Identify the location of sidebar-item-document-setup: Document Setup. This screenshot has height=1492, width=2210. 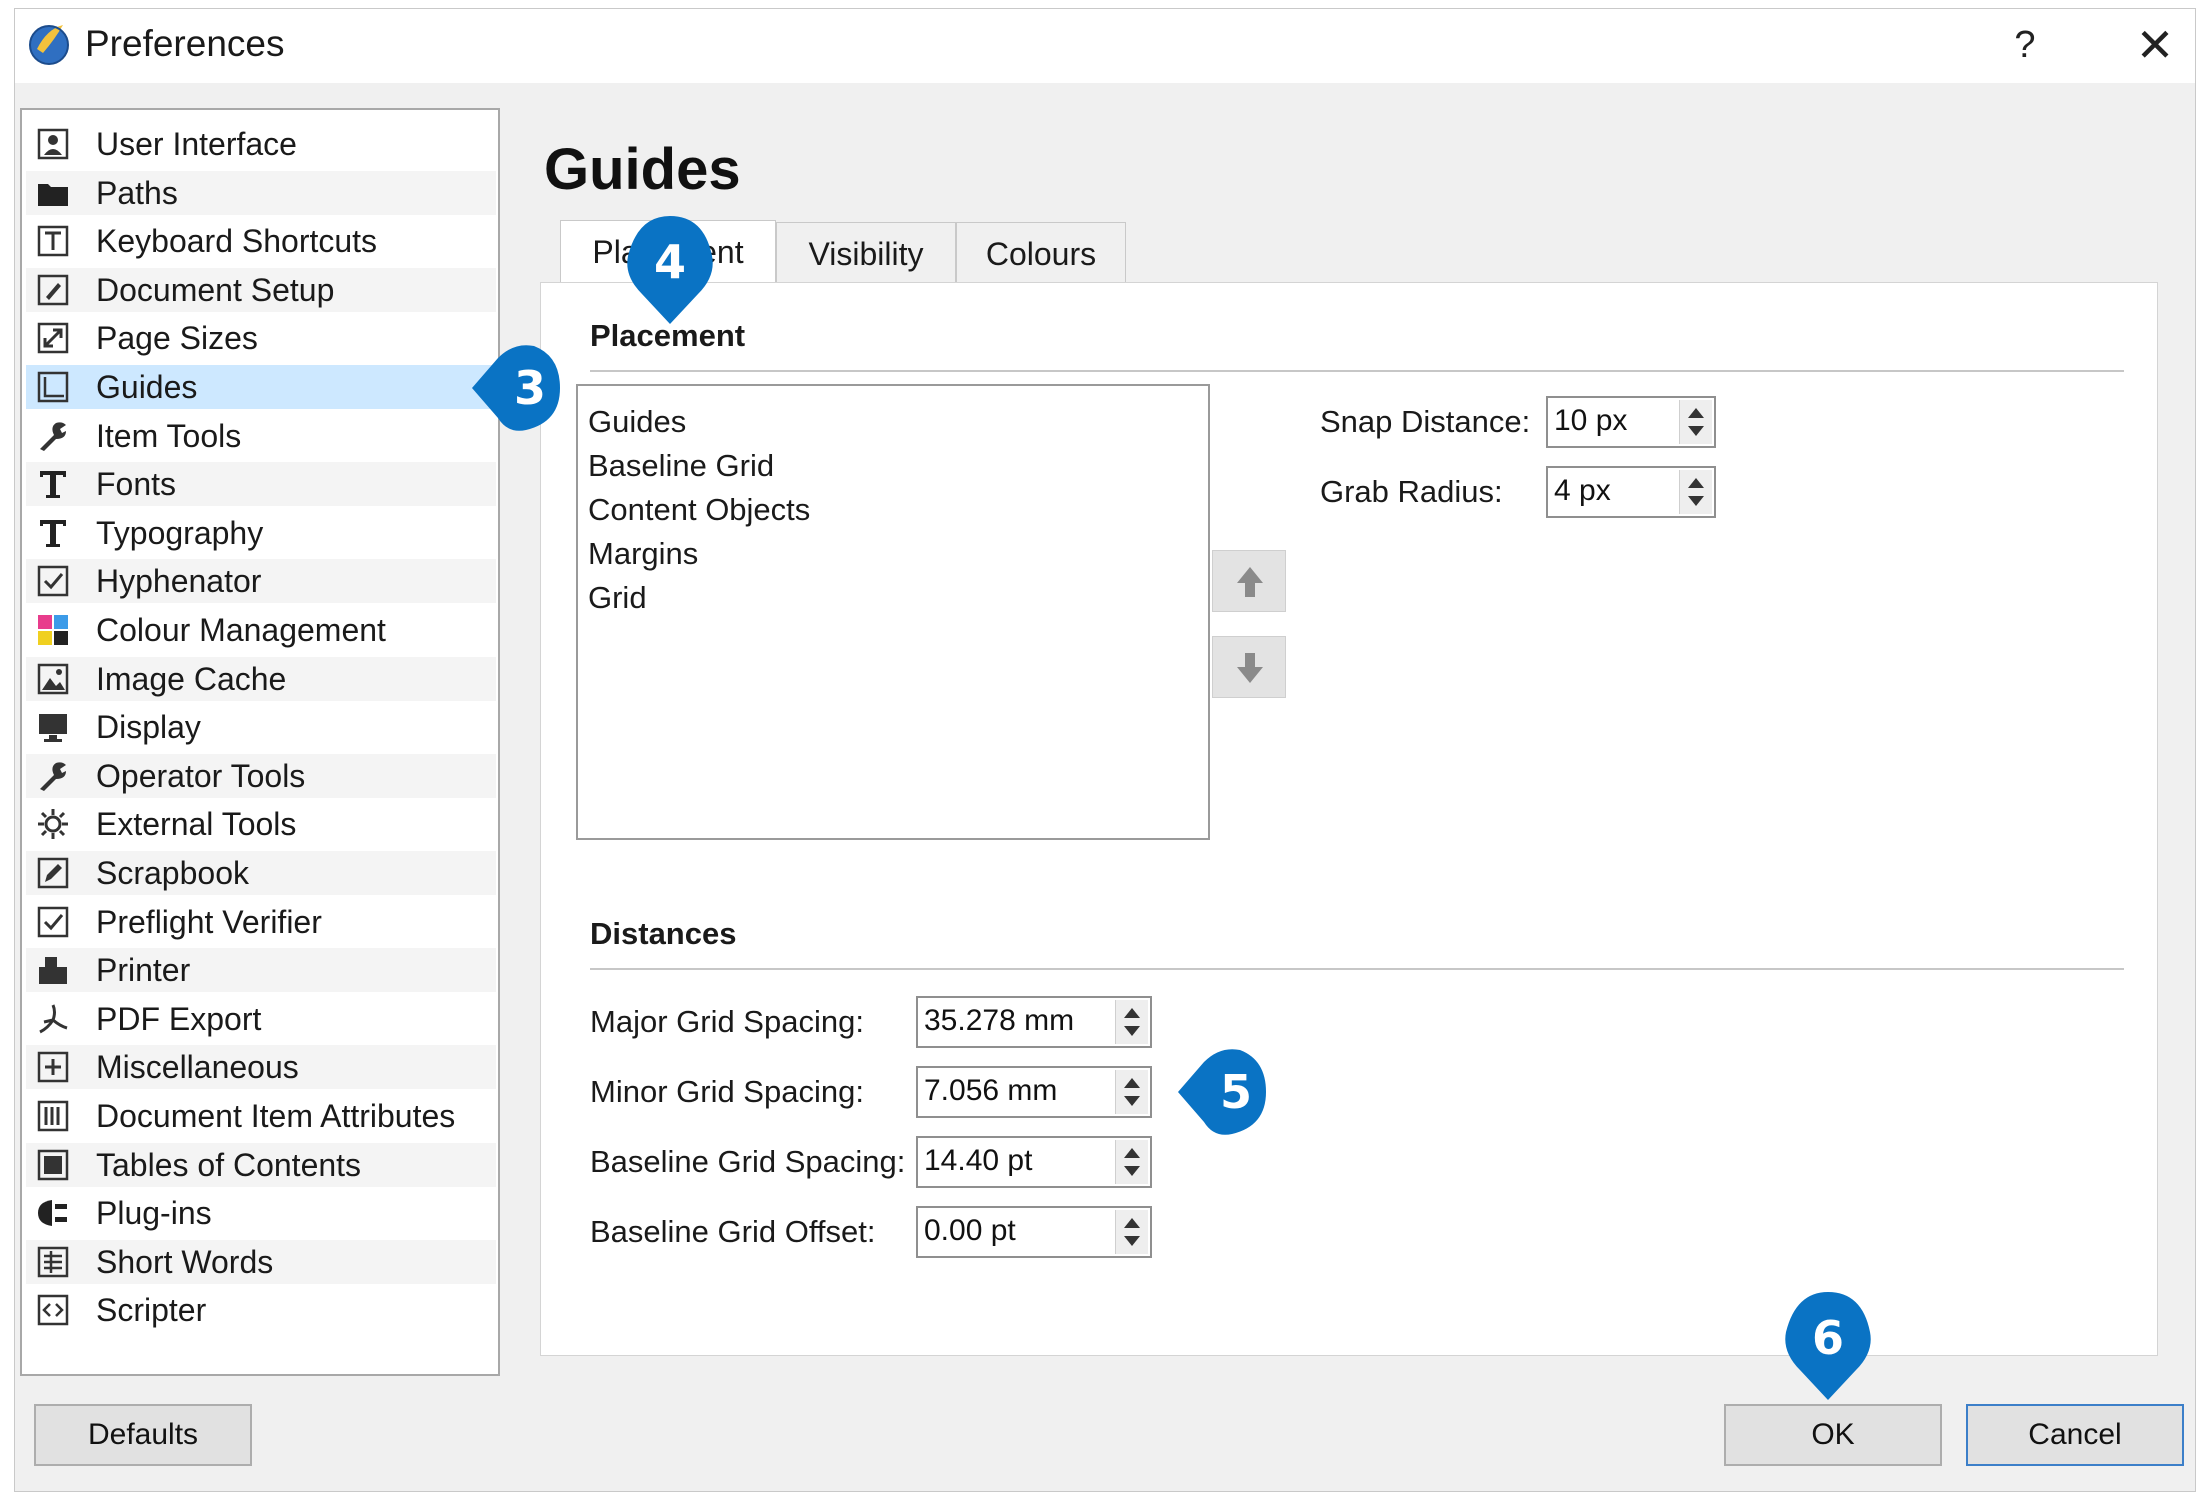
(261, 289).